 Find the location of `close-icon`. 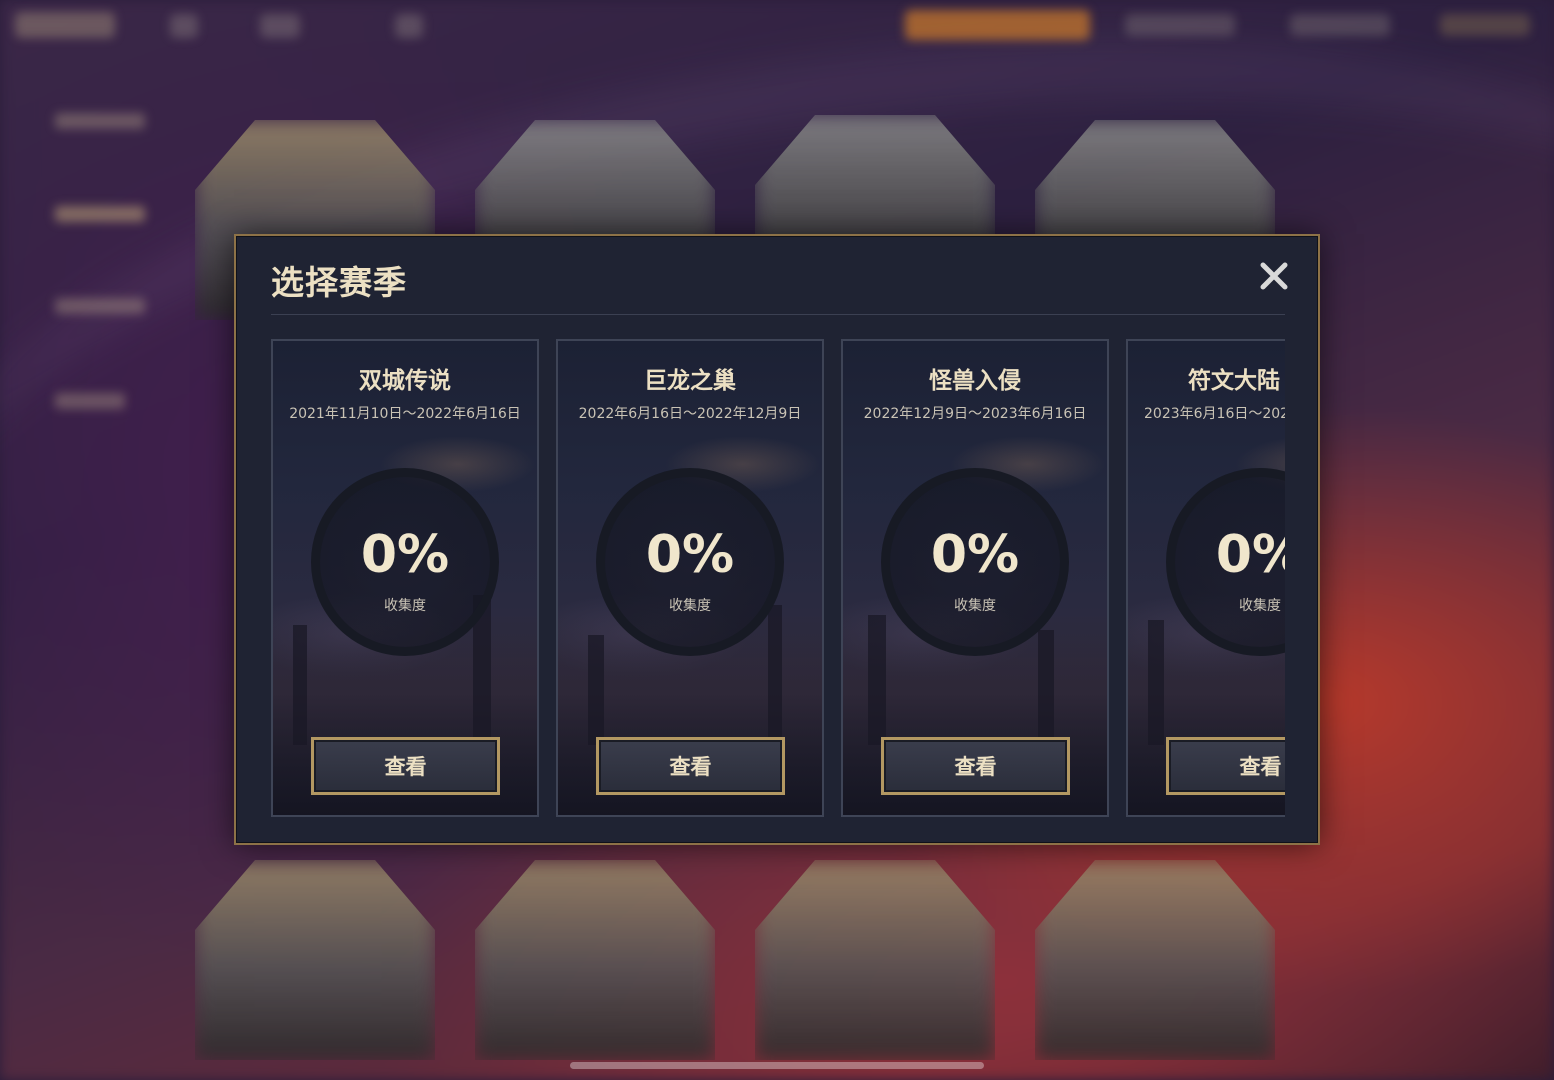

close-icon is located at coordinates (1274, 276).